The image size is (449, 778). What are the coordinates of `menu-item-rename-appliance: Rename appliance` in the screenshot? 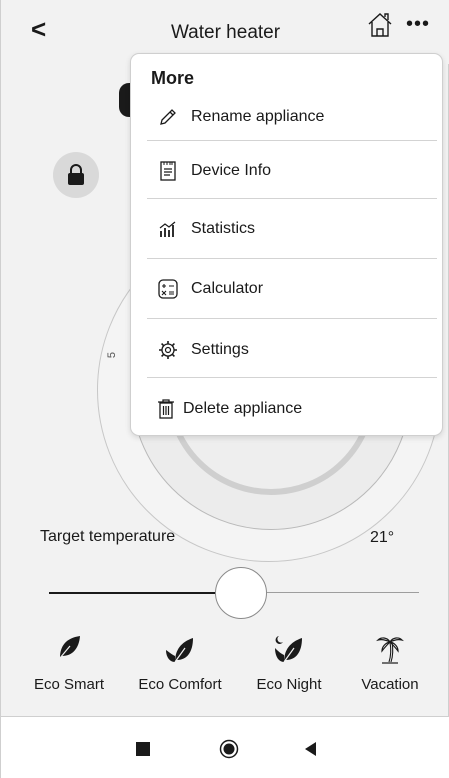 It's located at (287, 117).